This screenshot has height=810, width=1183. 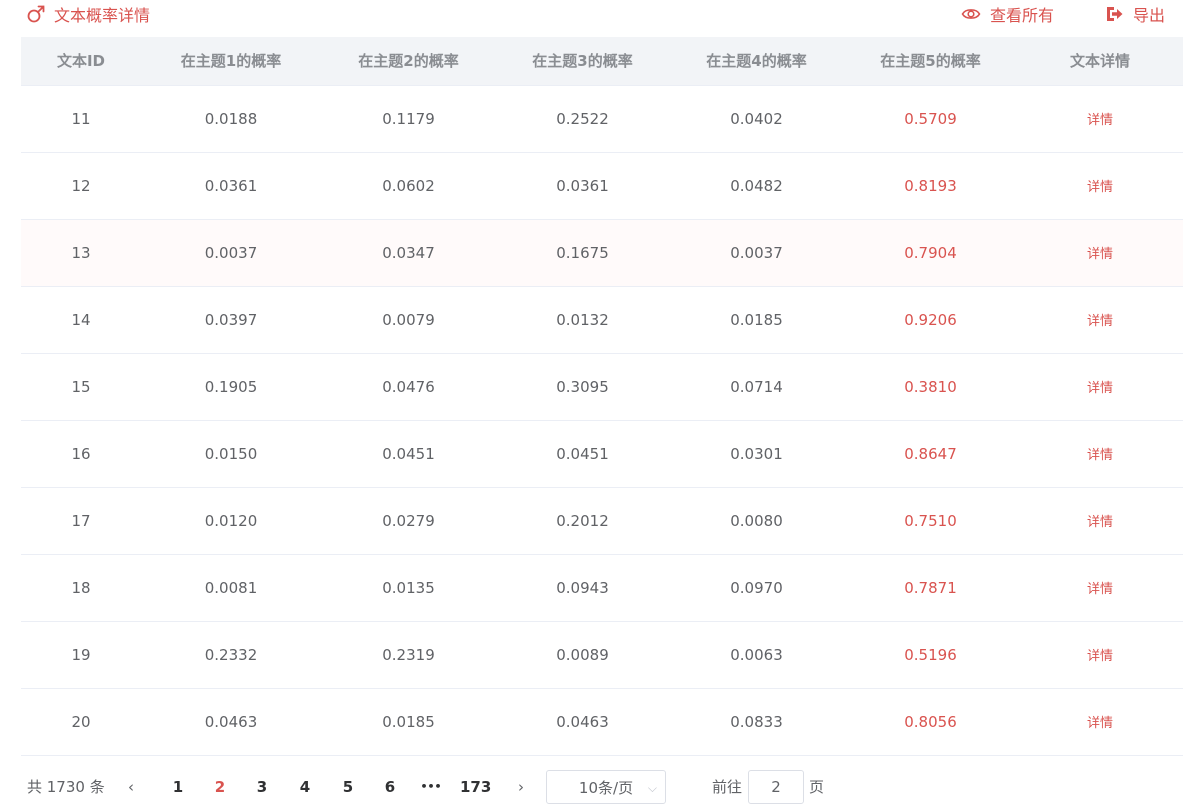 What do you see at coordinates (582, 387) in the screenshot?
I see `cell-topic-3: 0.3095` at bounding box center [582, 387].